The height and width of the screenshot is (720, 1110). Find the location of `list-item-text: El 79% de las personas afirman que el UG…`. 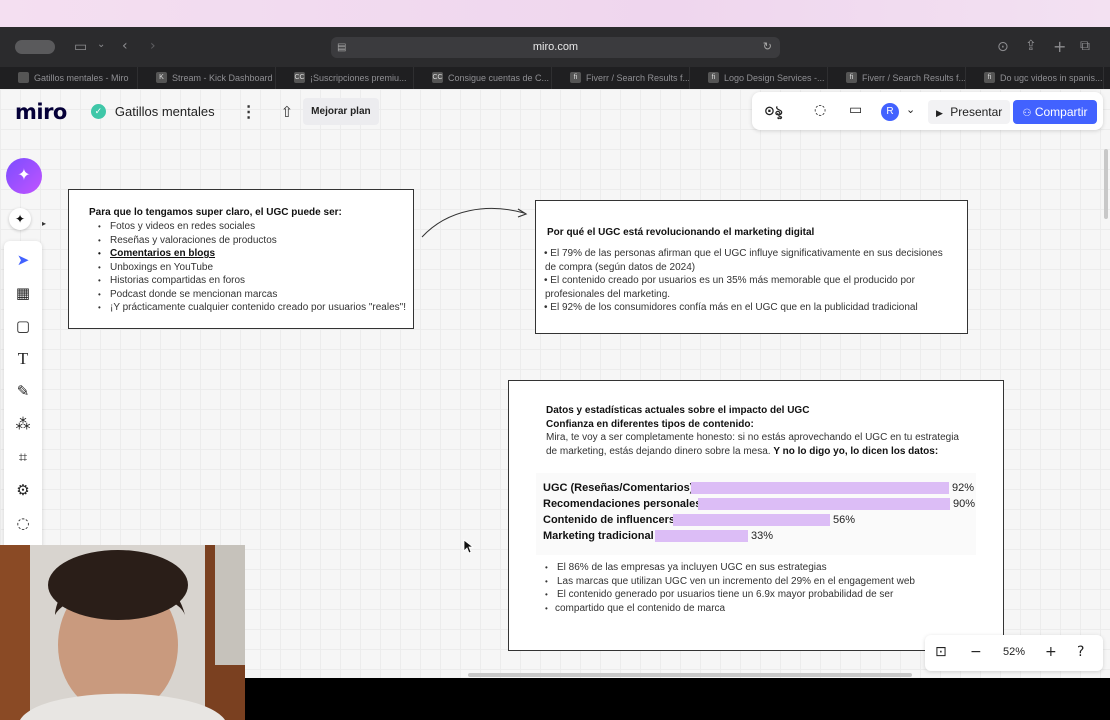

list-item-text: El 79% de las personas afirman que el UG… is located at coordinates (746, 253).